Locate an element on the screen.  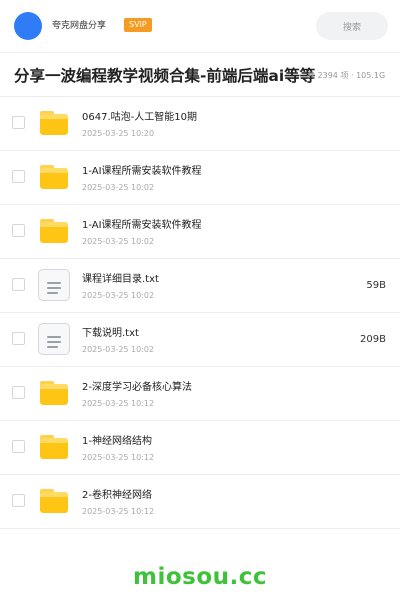
file-row: 课程详细目录.txt 2025-03-25 10:02 59B is located at coordinates (200, 286).